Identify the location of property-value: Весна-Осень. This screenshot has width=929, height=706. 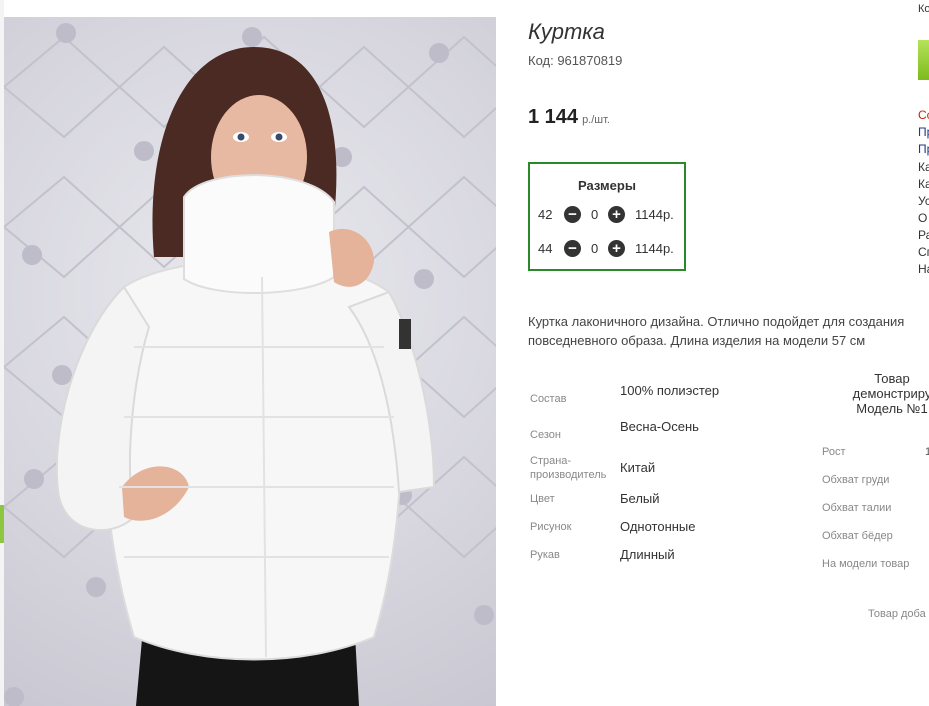
(659, 426).